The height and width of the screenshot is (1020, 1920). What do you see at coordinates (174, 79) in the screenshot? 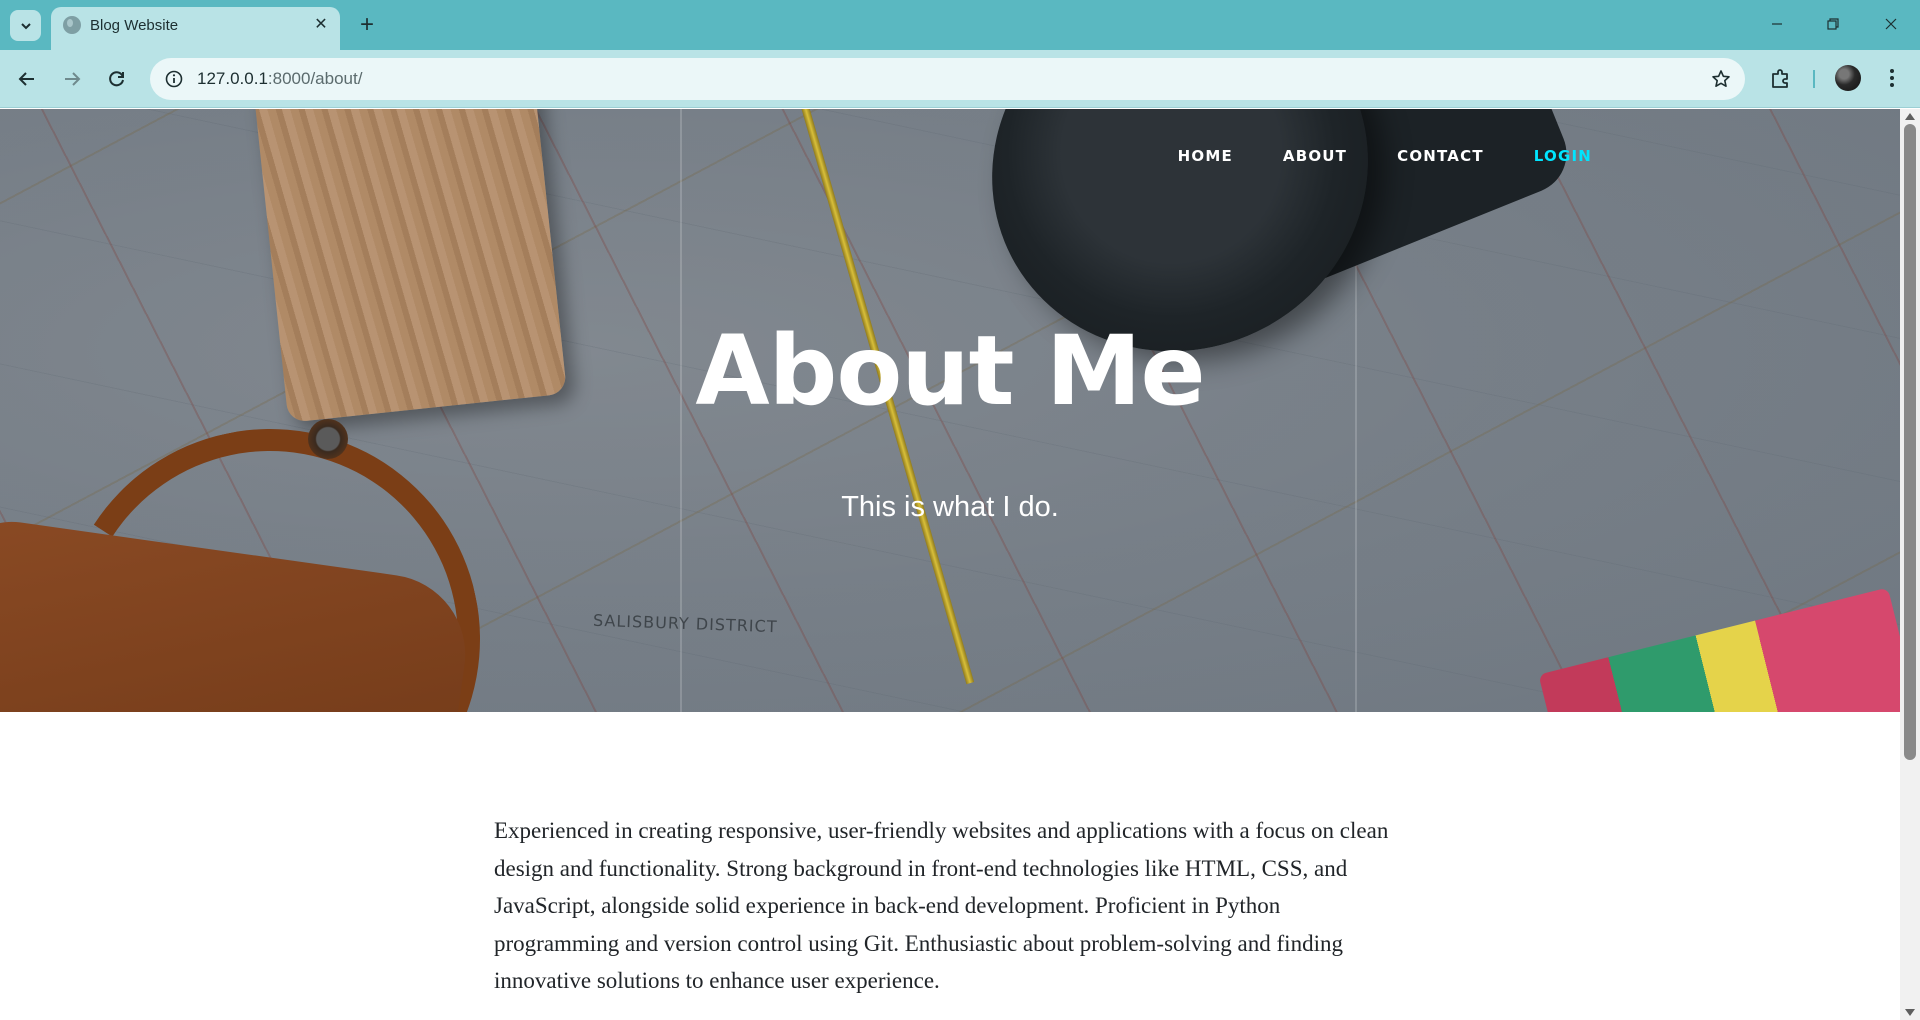
I see `info-icon` at bounding box center [174, 79].